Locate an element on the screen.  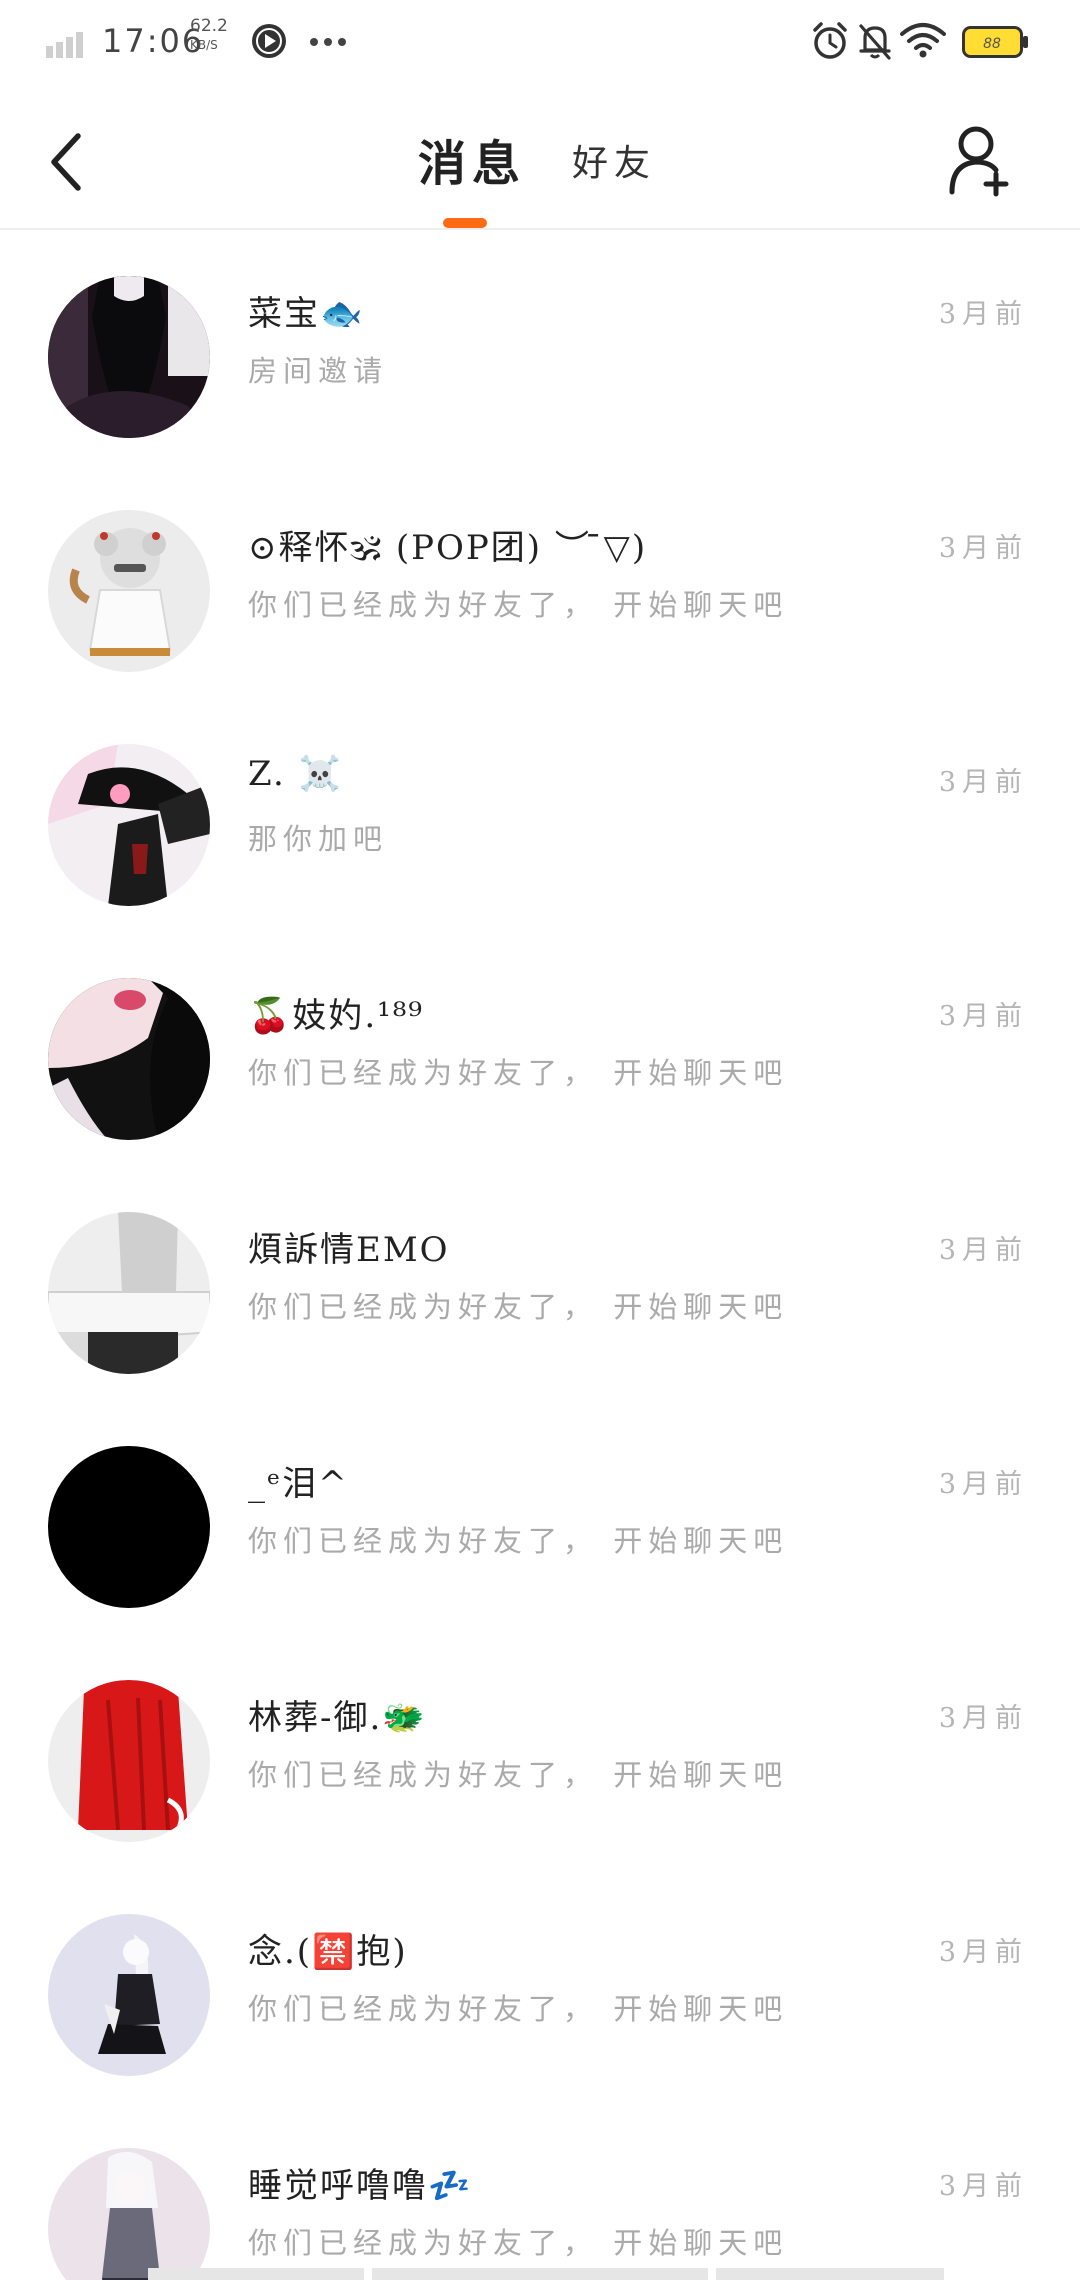
network-speed-value: 62.2 is located at coordinates (209, 26).